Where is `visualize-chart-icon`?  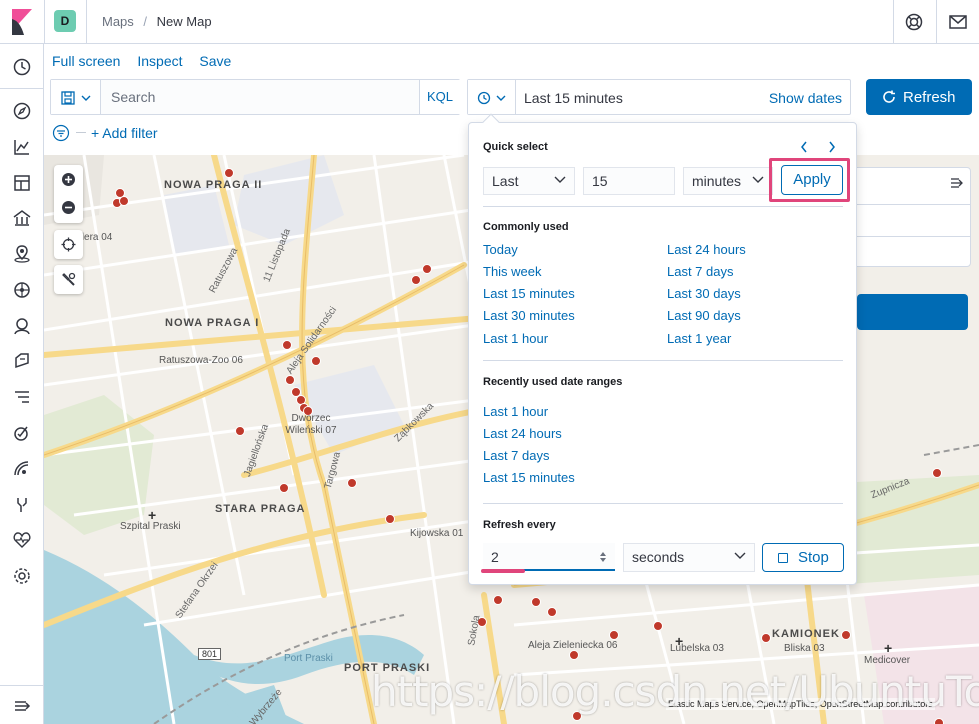 visualize-chart-icon is located at coordinates (22, 147).